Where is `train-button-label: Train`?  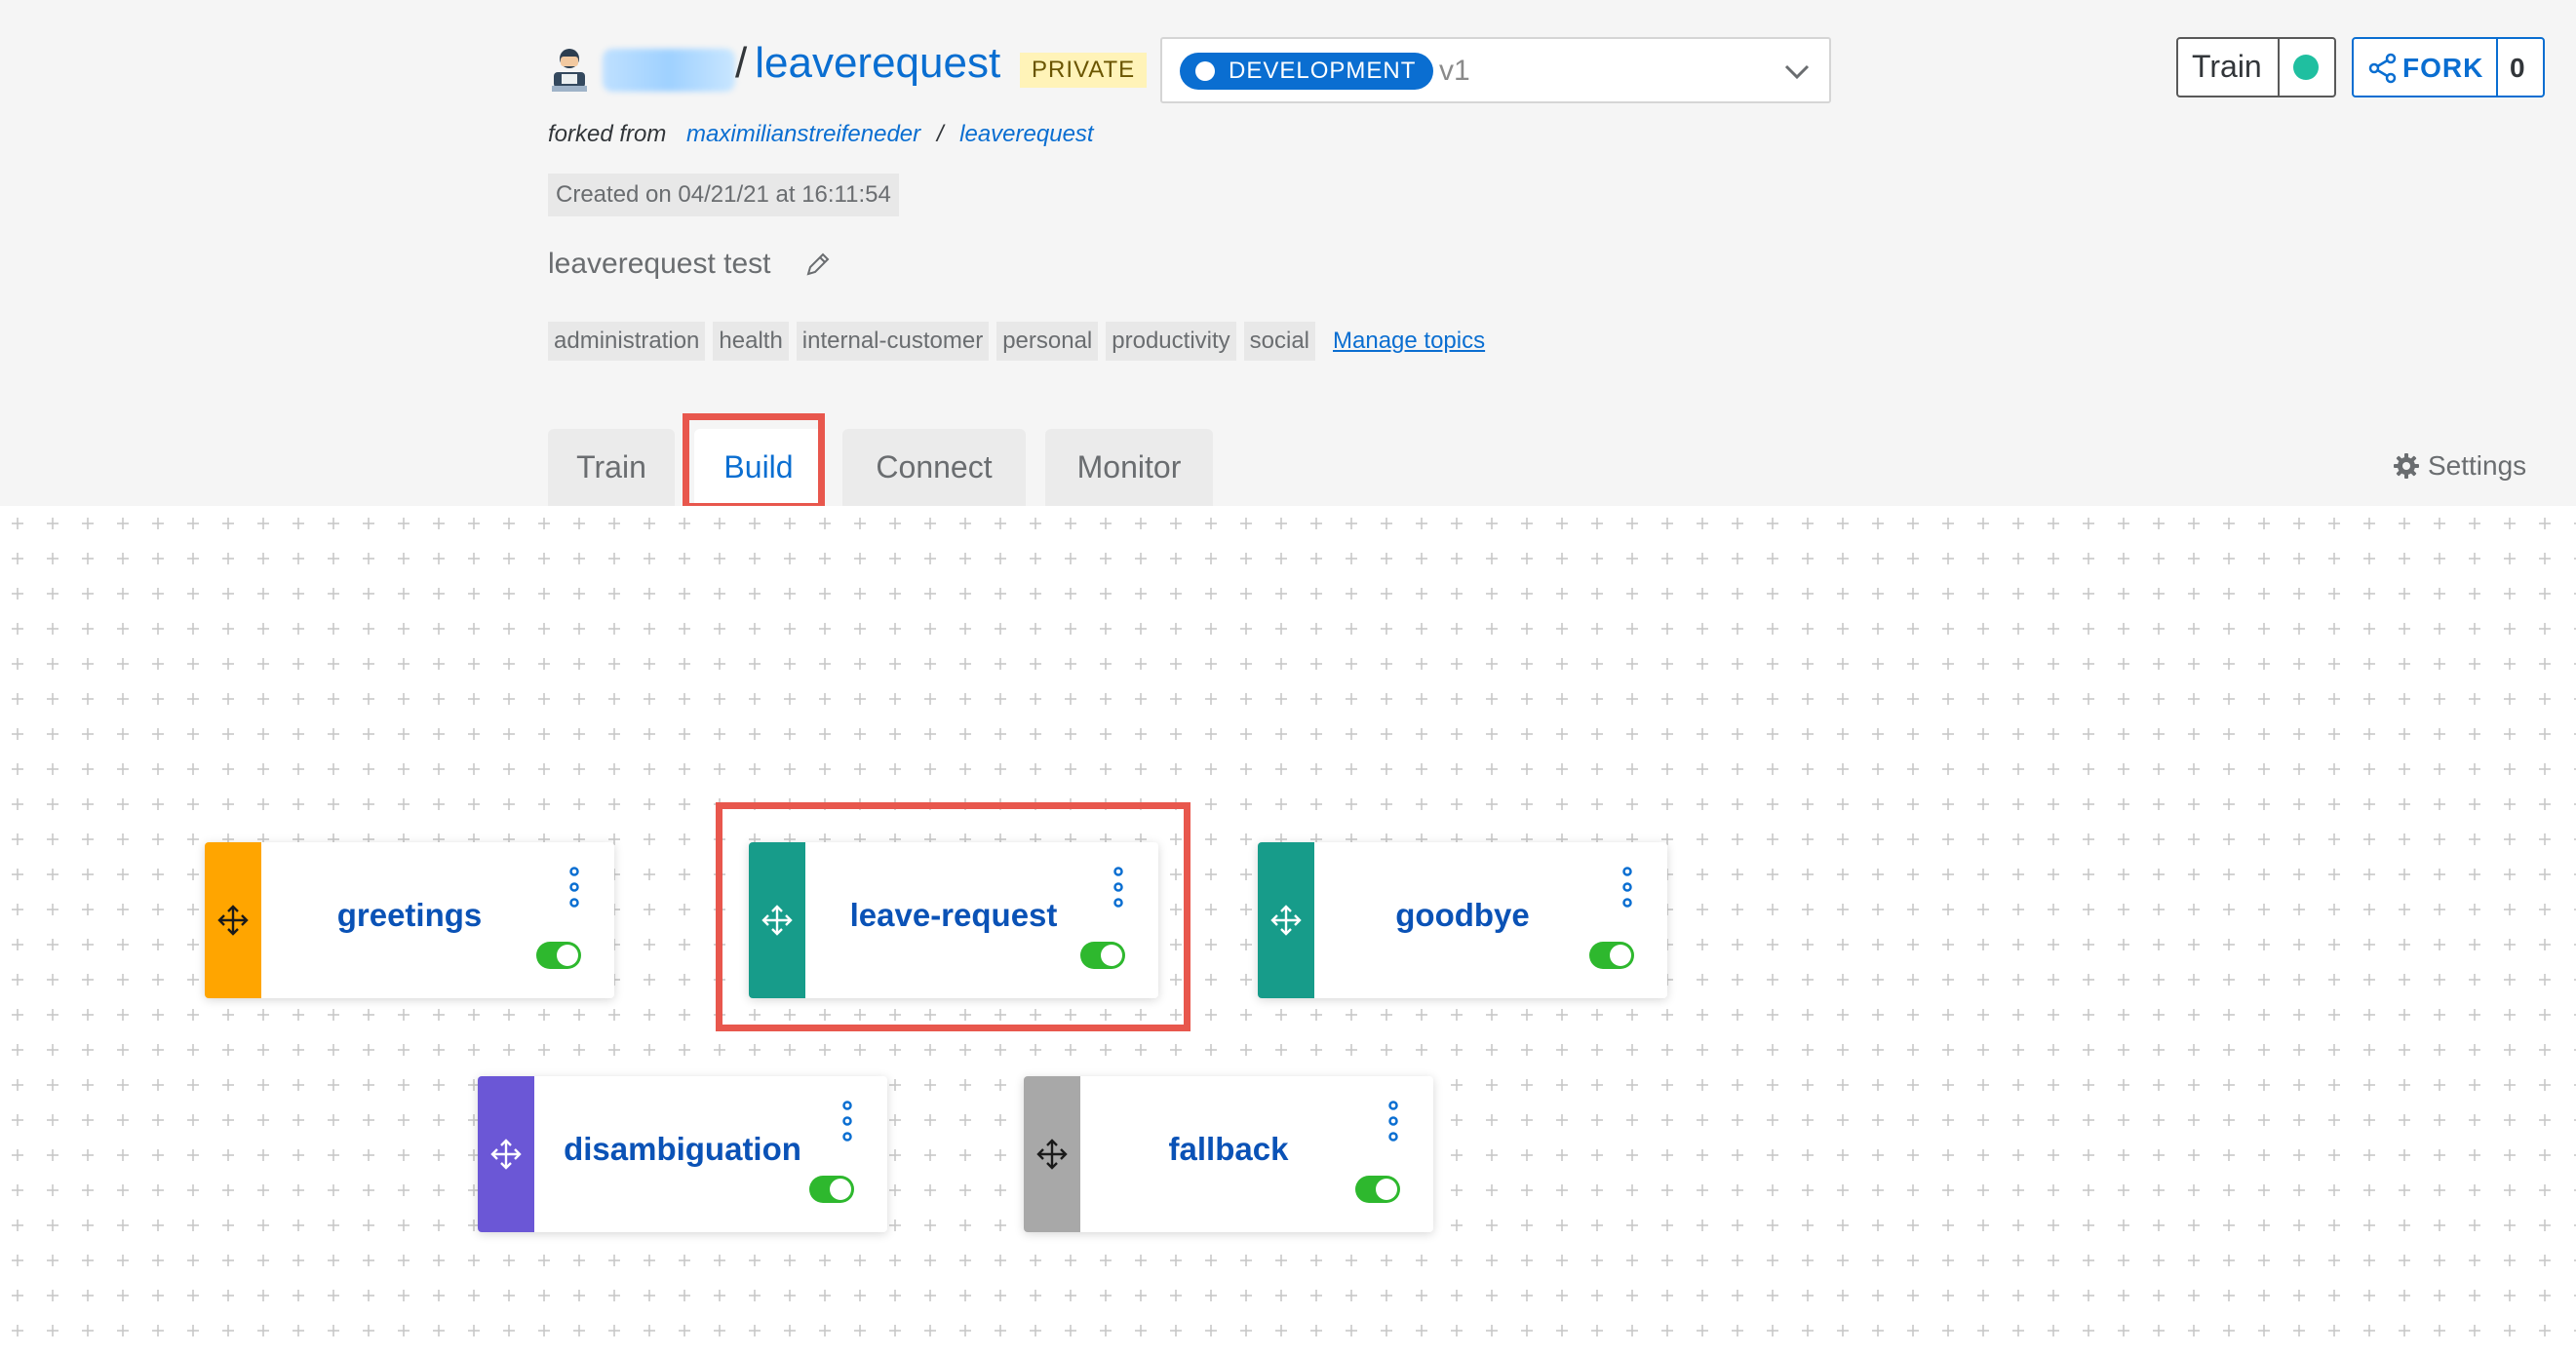 train-button-label: Train is located at coordinates (2227, 67).